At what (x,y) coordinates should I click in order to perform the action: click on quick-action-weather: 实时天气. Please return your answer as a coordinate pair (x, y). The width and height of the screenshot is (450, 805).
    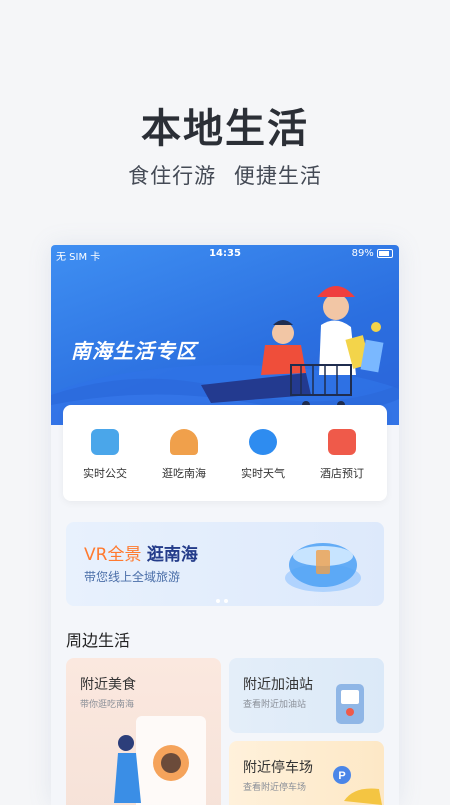
    Looking at the image, I should click on (263, 455).